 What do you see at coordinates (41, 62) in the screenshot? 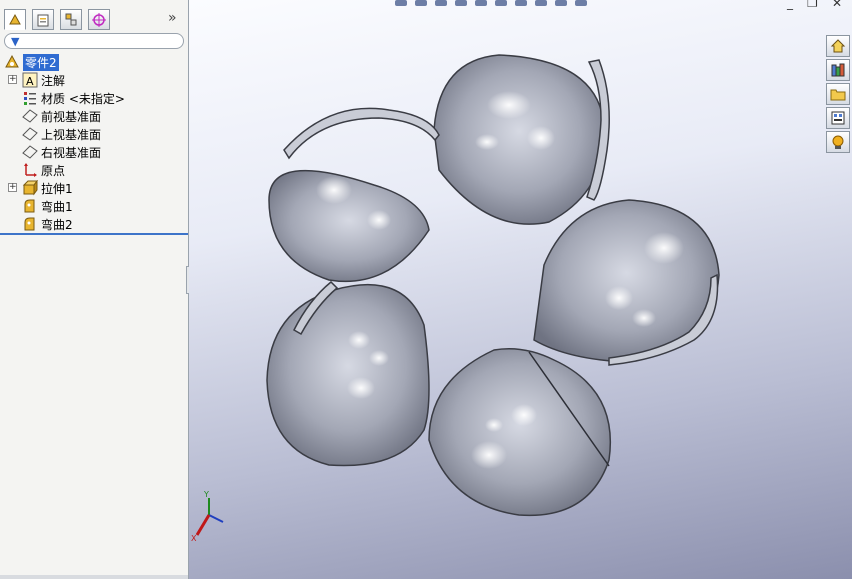
I see `tree-root-label: 零件2` at bounding box center [41, 62].